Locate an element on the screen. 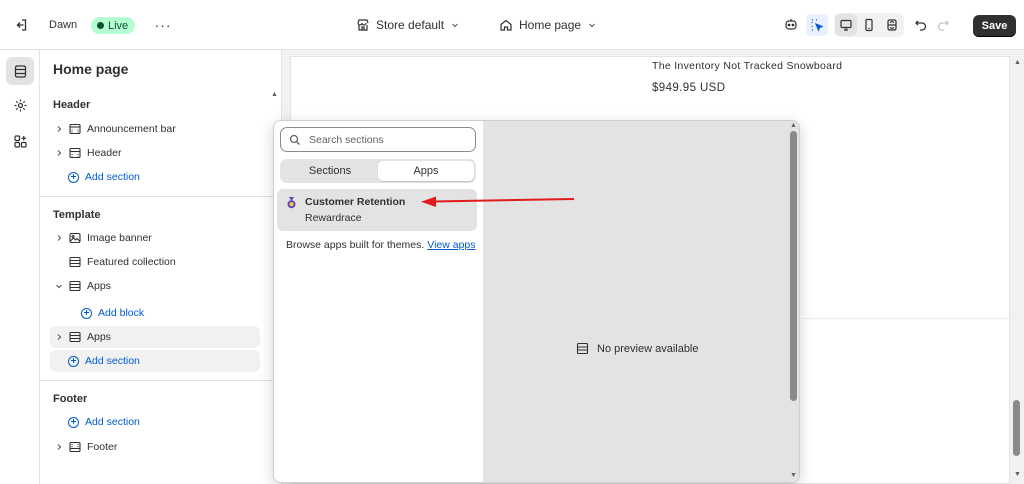 The height and width of the screenshot is (484, 1024). left-rail is located at coordinates (20, 267).